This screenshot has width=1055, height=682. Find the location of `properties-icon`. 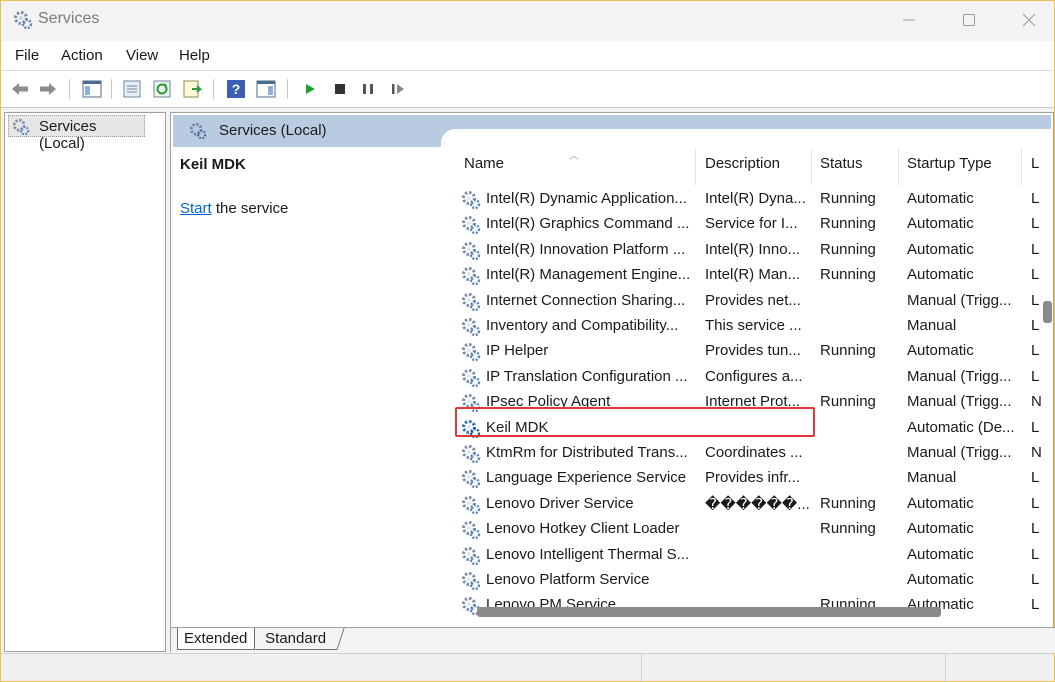

properties-icon is located at coordinates (132, 89).